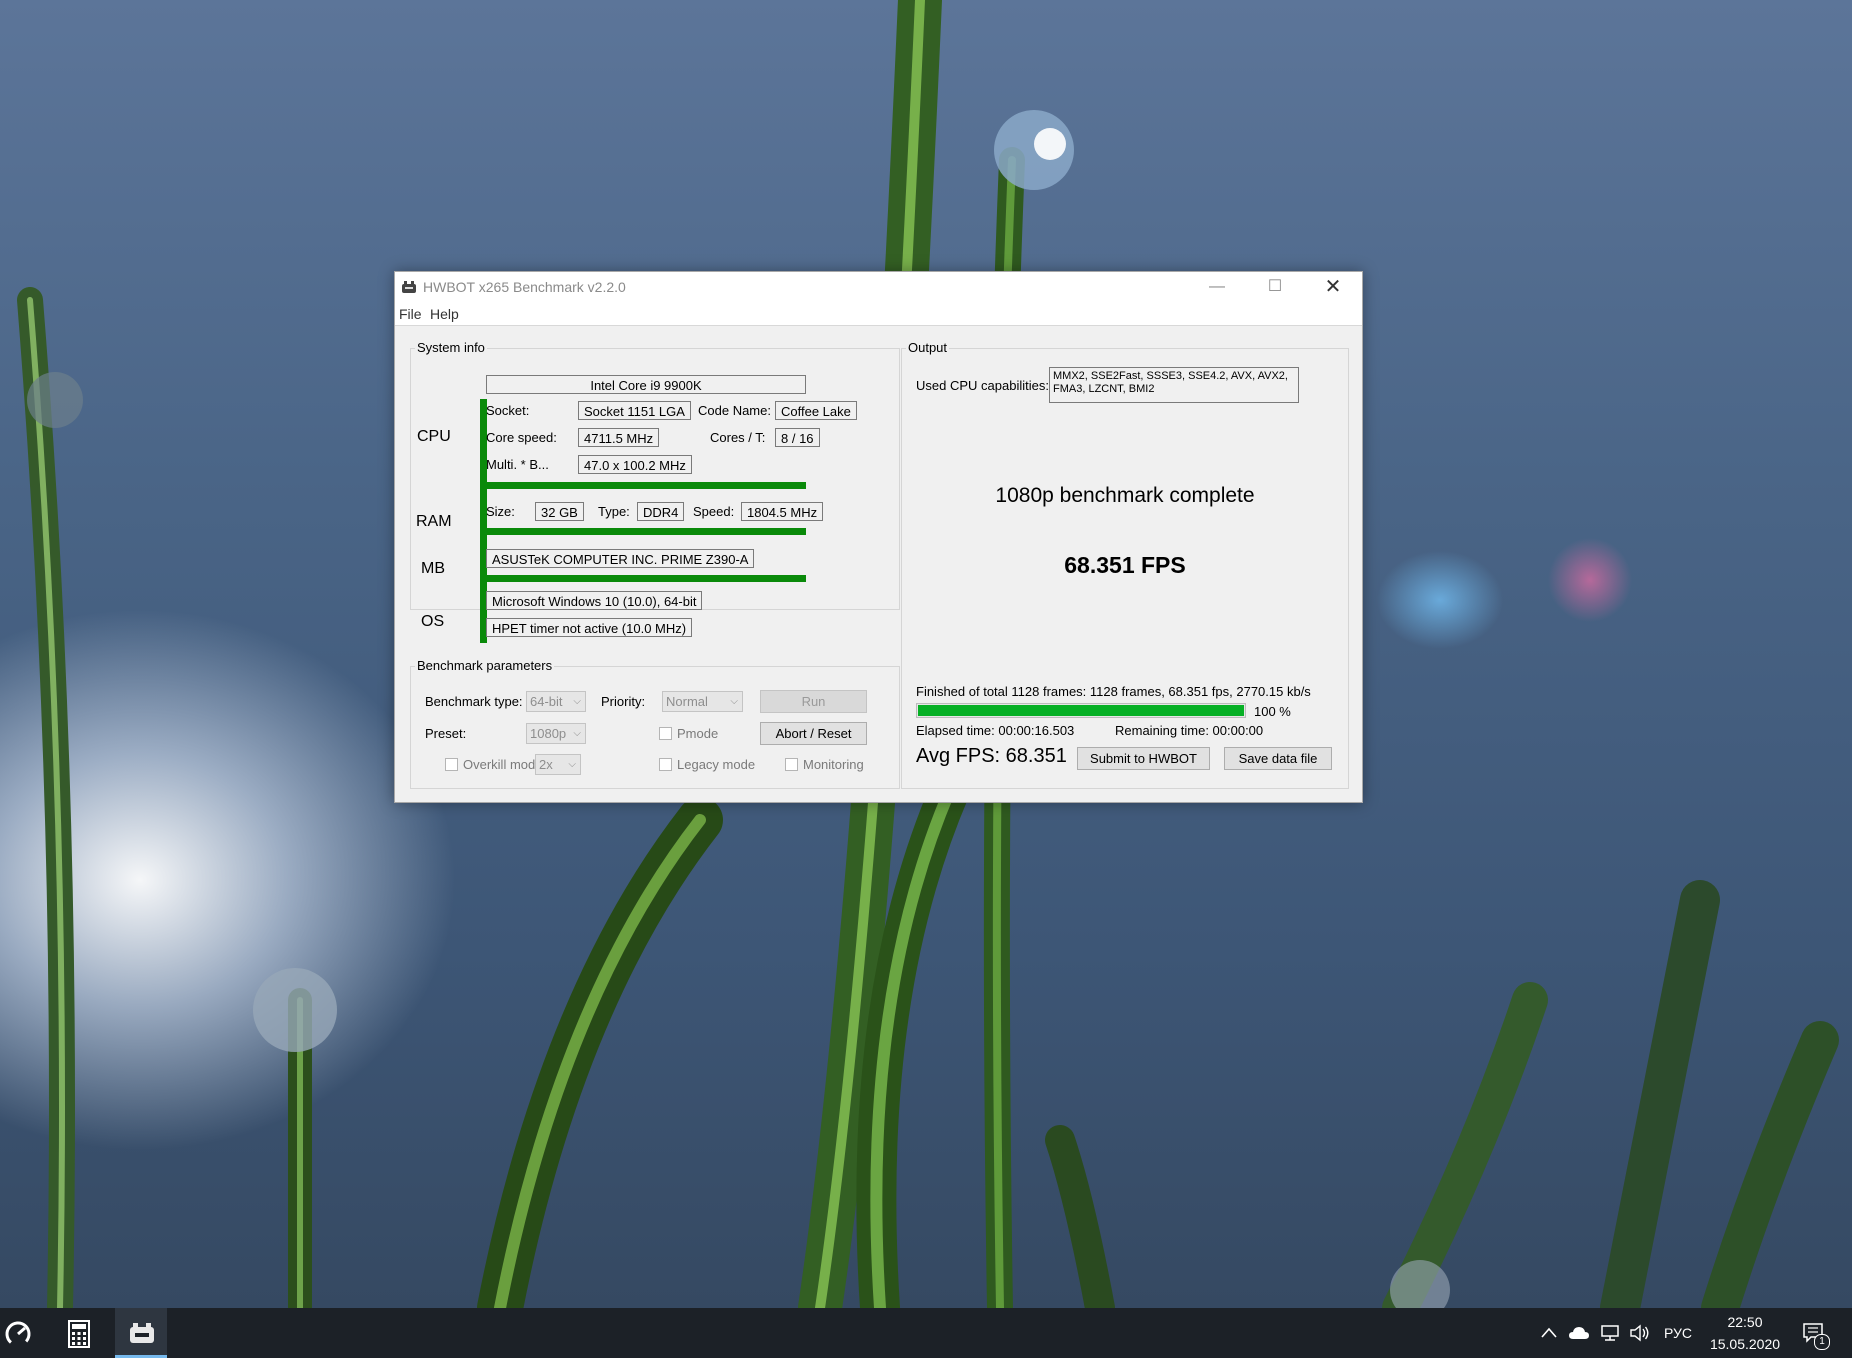 Image resolution: width=1852 pixels, height=1358 pixels. What do you see at coordinates (1104, 389) in the screenshot?
I see `cpu-capabilities-line-2: FMA3, LZCNT, BMI2` at bounding box center [1104, 389].